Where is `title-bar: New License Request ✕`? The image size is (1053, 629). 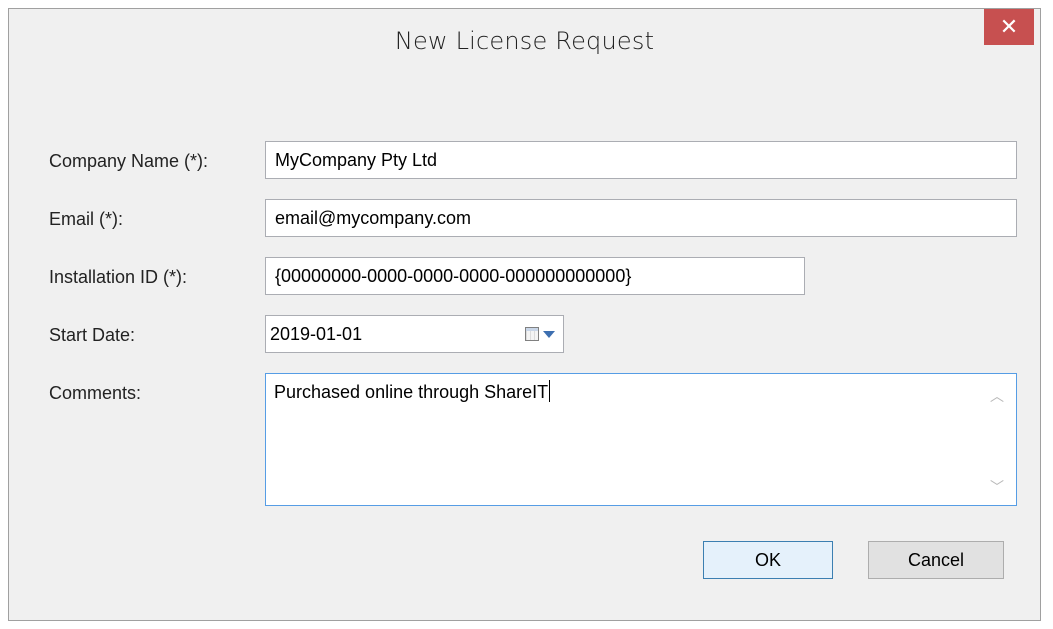 title-bar: New License Request ✕ is located at coordinates (524, 44).